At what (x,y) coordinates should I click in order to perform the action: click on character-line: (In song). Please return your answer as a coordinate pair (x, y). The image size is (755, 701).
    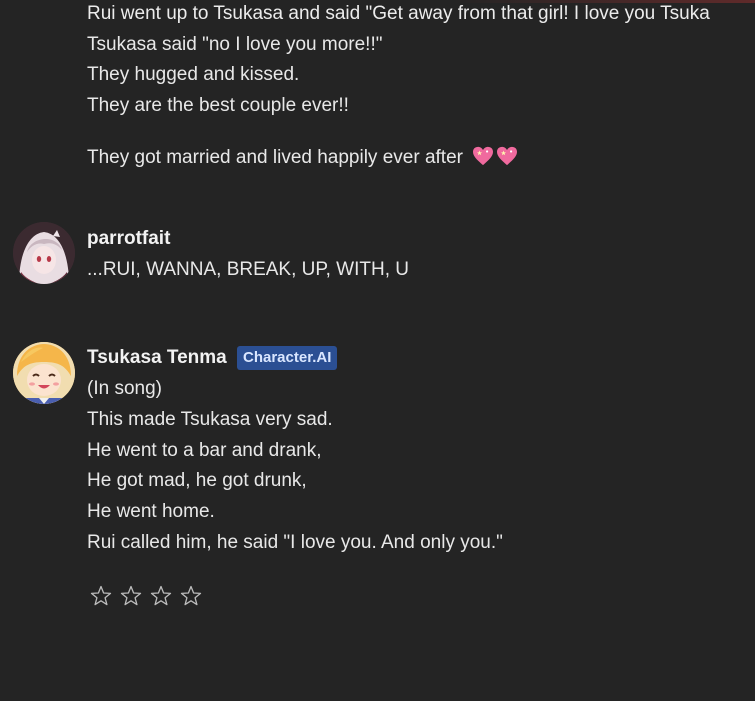
    Looking at the image, I should click on (124, 388).